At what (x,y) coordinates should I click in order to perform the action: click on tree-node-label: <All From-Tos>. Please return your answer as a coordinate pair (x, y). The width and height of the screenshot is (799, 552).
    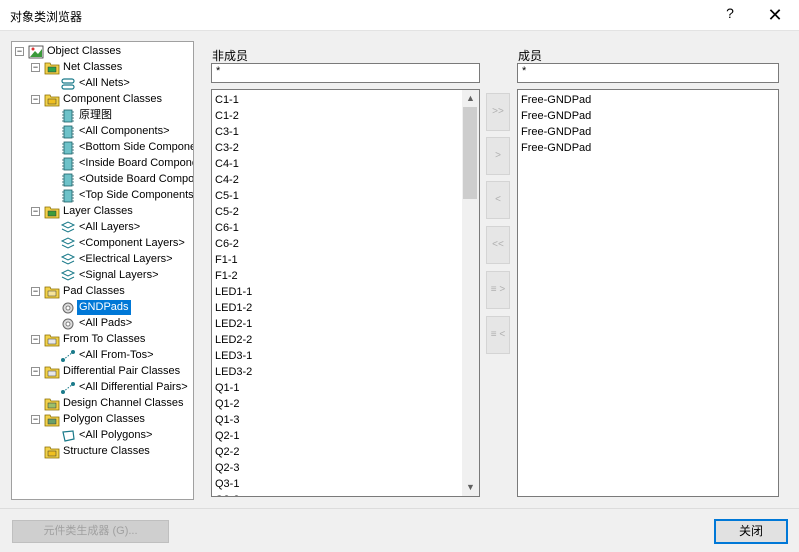
    Looking at the image, I should click on (116, 355).